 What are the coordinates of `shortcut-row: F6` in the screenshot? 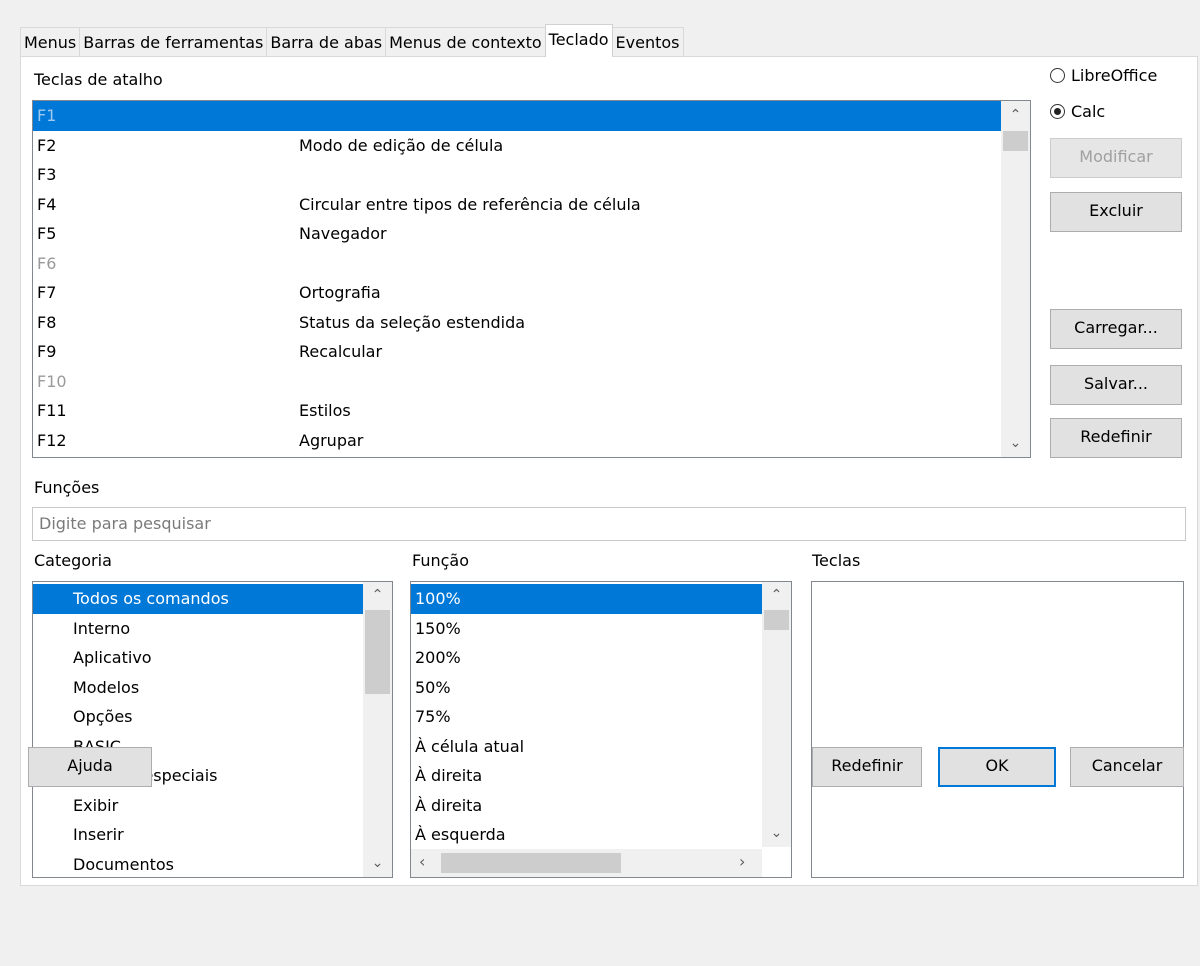 It's located at (517, 264).